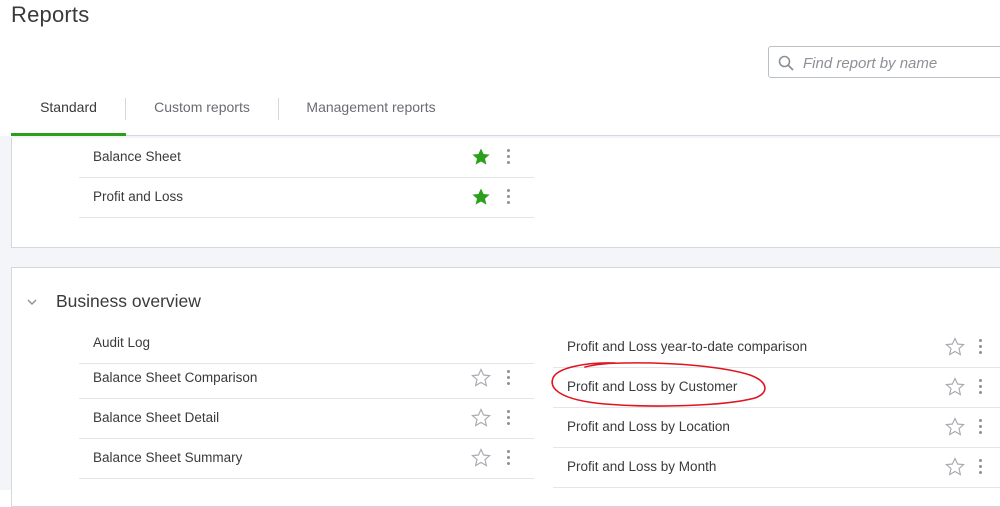 Image resolution: width=1000 pixels, height=507 pixels. What do you see at coordinates (306, 379) in the screenshot?
I see `report-row-balance-sheet-comparison: Balance Sheet Comparison` at bounding box center [306, 379].